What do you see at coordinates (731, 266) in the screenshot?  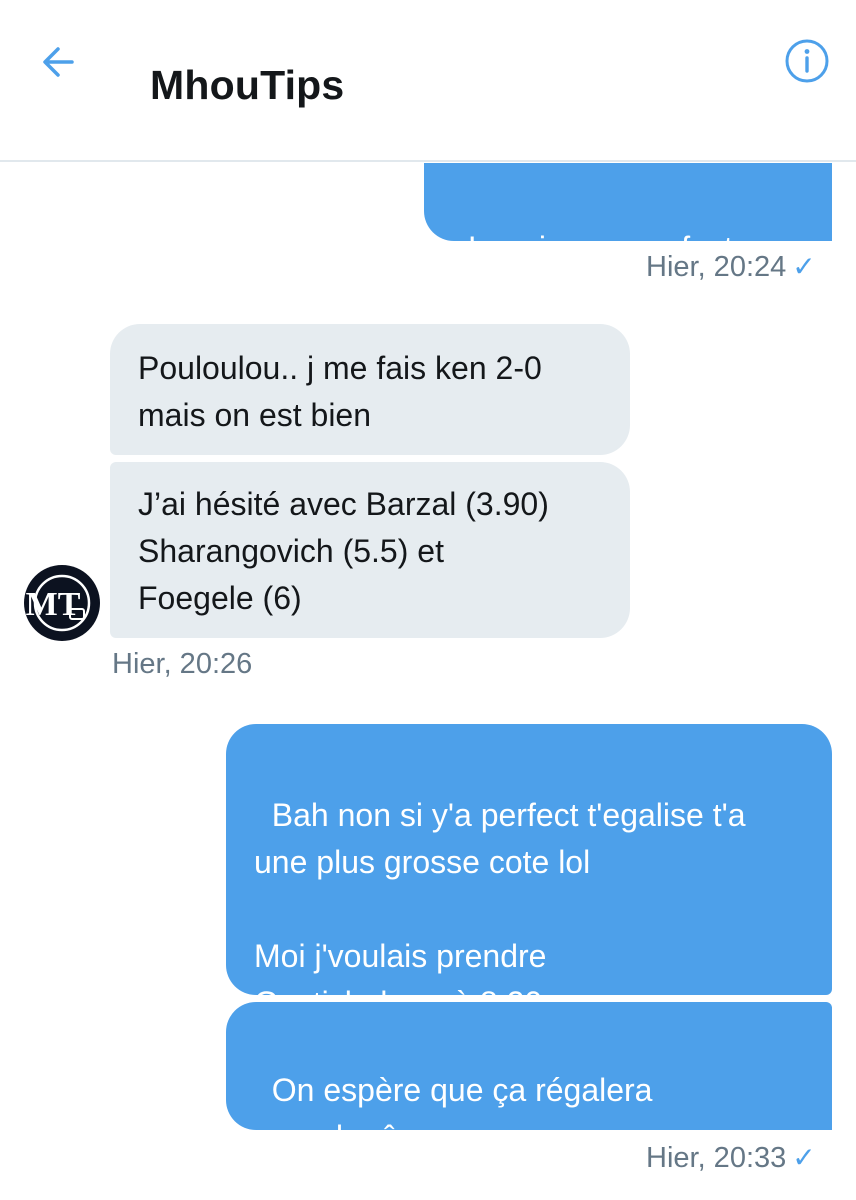 I see `message-timestamp: Hier, 20:24 ✓` at bounding box center [731, 266].